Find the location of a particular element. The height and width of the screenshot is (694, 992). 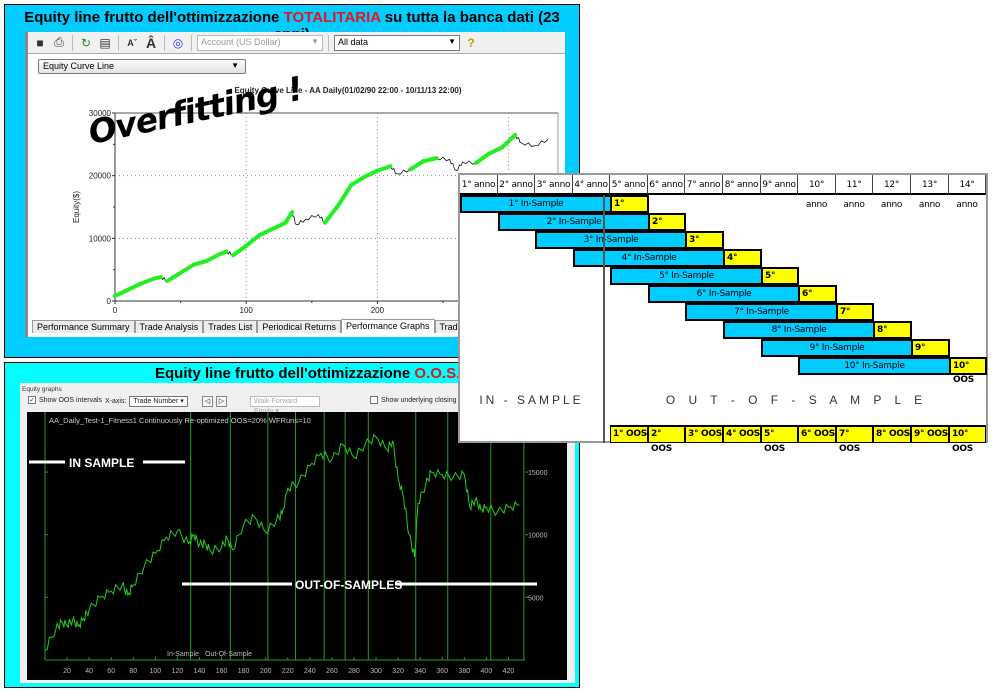

x-tick-label: 300 is located at coordinates (376, 671).